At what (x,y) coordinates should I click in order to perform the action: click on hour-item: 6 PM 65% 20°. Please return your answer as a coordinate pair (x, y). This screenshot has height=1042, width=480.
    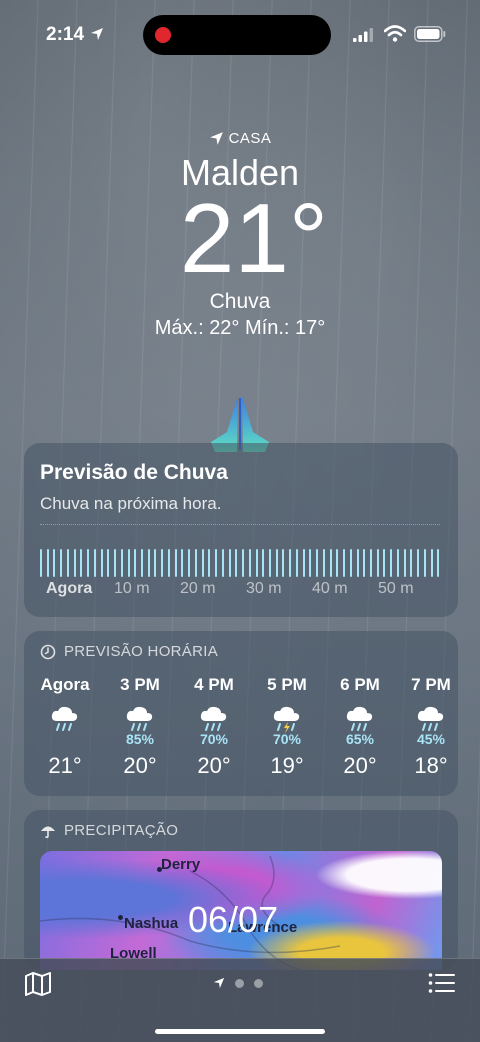
    Looking at the image, I should click on (360, 727).